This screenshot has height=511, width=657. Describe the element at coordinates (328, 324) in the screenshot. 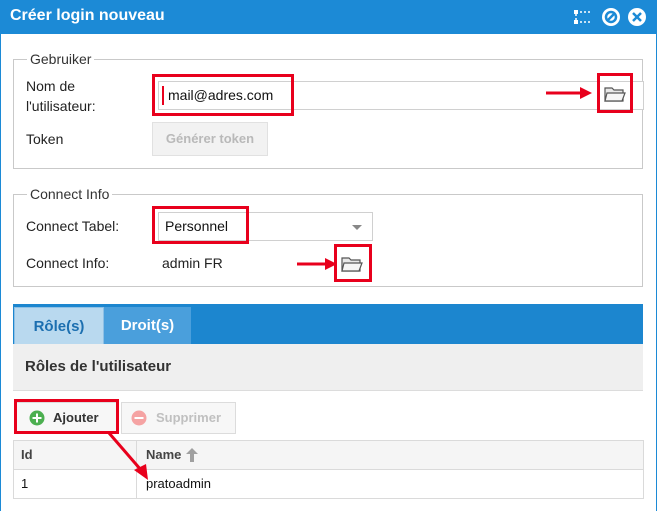

I see `tab-strip: Rôle(s) Droit(s)` at that location.